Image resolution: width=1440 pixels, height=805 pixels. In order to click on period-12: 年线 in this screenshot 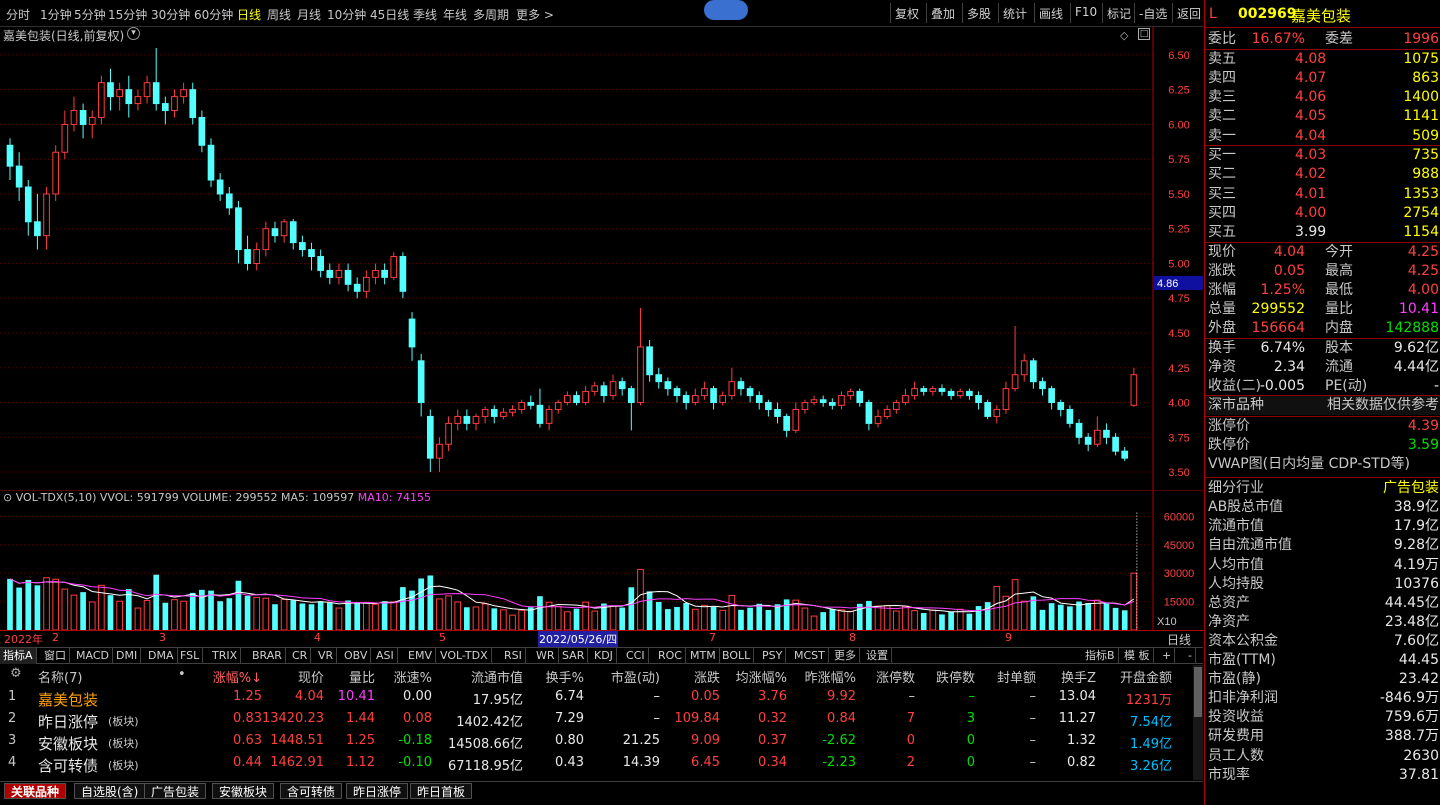, I will do `click(455, 14)`.